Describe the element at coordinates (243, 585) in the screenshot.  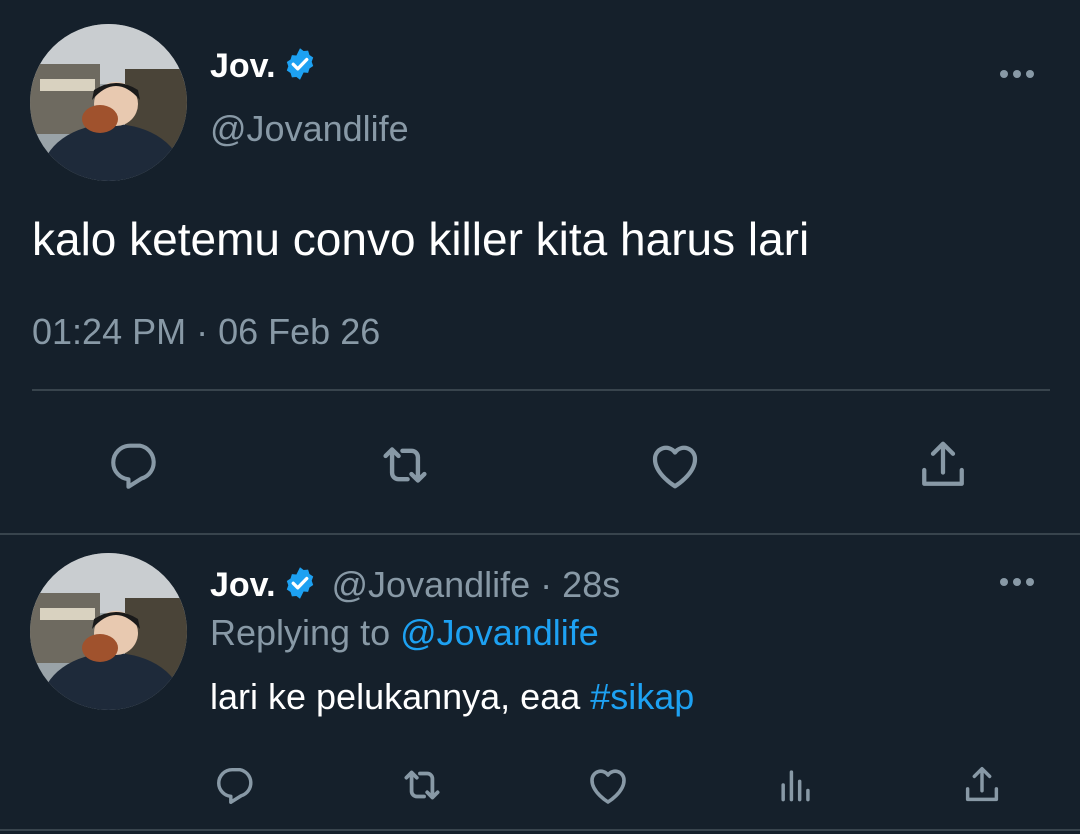
I see `reply-display-name: Jov.` at that location.